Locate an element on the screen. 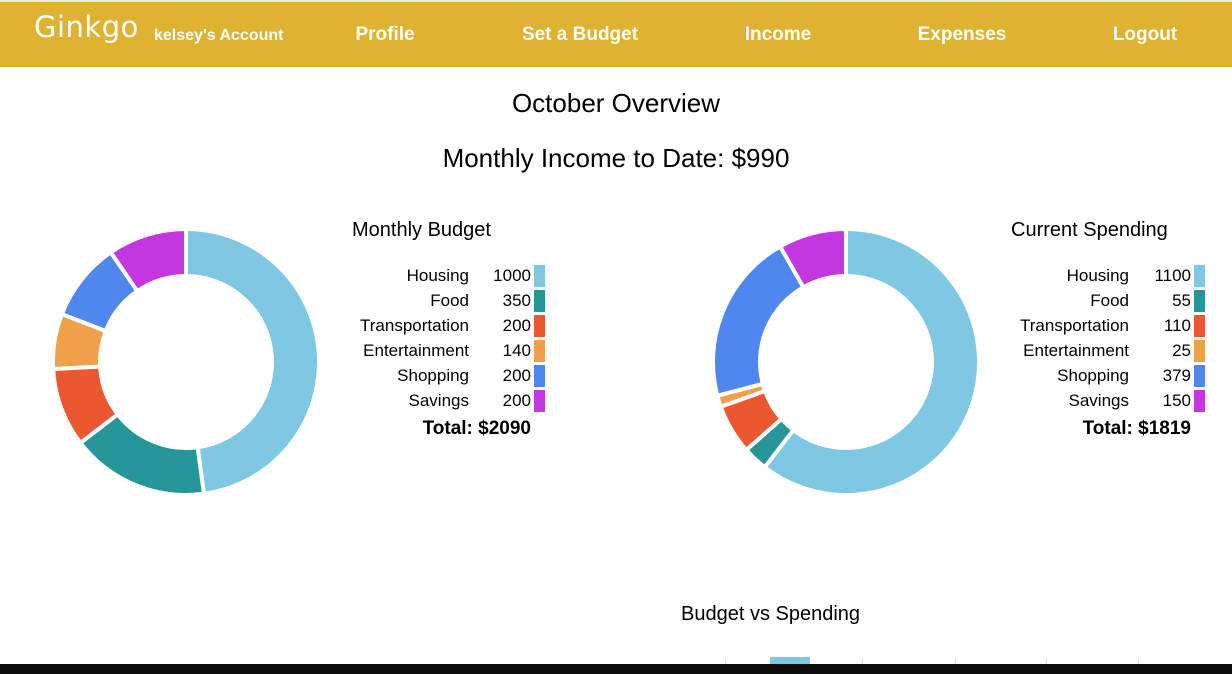 The width and height of the screenshot is (1232, 674). budget-vs-spending-title: Budget vs Spending is located at coordinates (771, 614).